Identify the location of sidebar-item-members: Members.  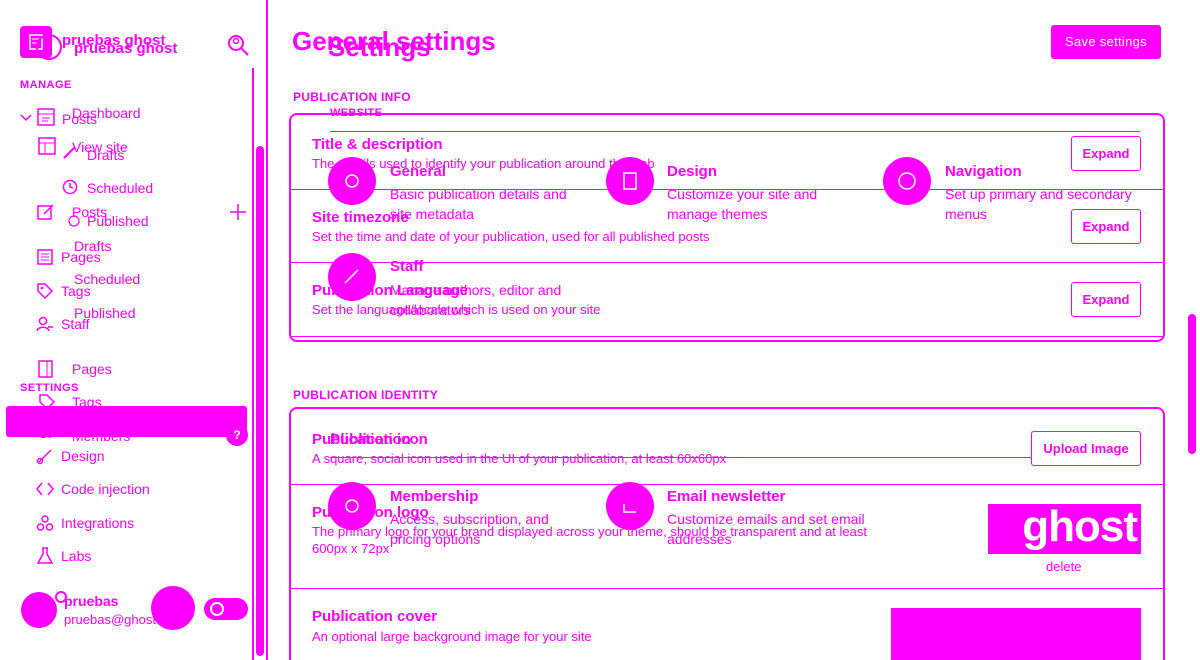
(101, 436).